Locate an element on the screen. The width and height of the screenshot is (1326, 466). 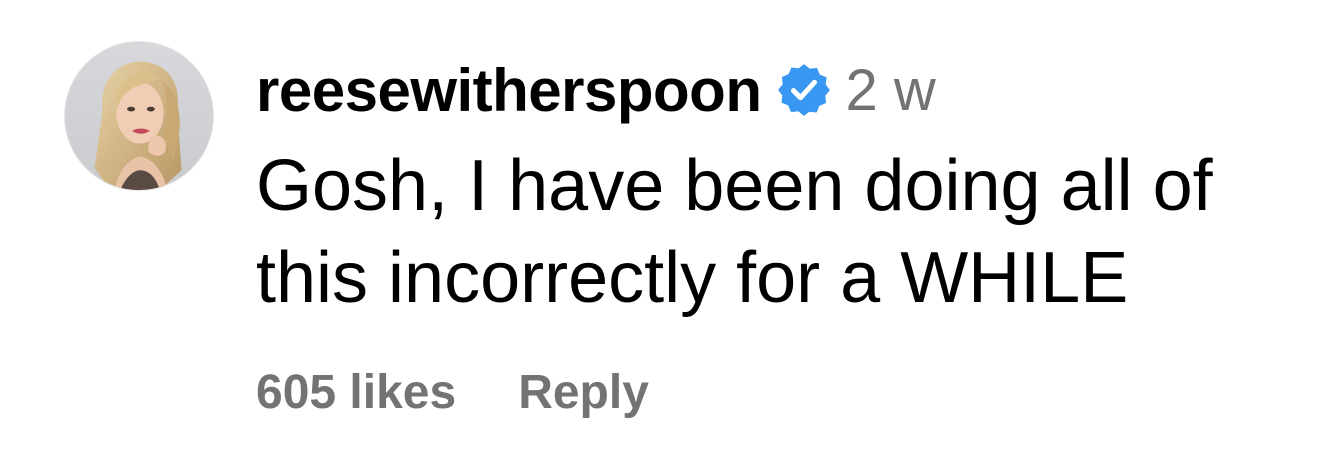
comment-actions: 605 likes Reply is located at coordinates (452, 392).